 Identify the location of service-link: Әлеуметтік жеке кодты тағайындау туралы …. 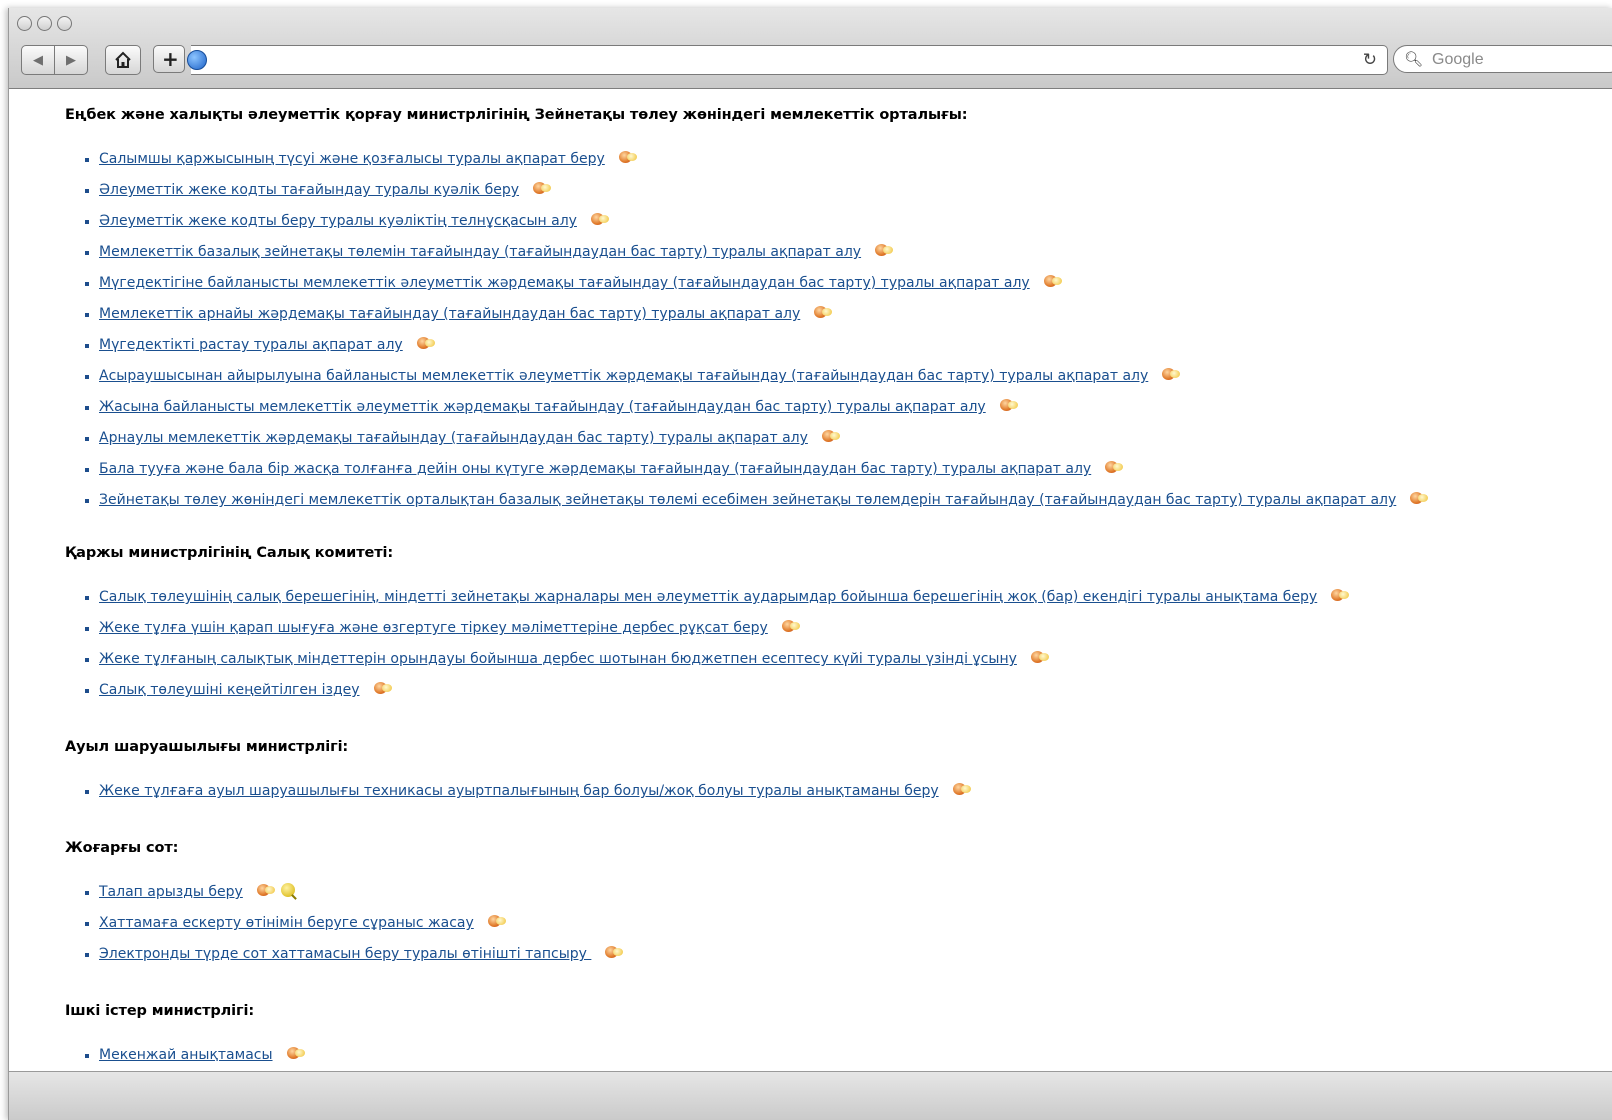
(309, 190).